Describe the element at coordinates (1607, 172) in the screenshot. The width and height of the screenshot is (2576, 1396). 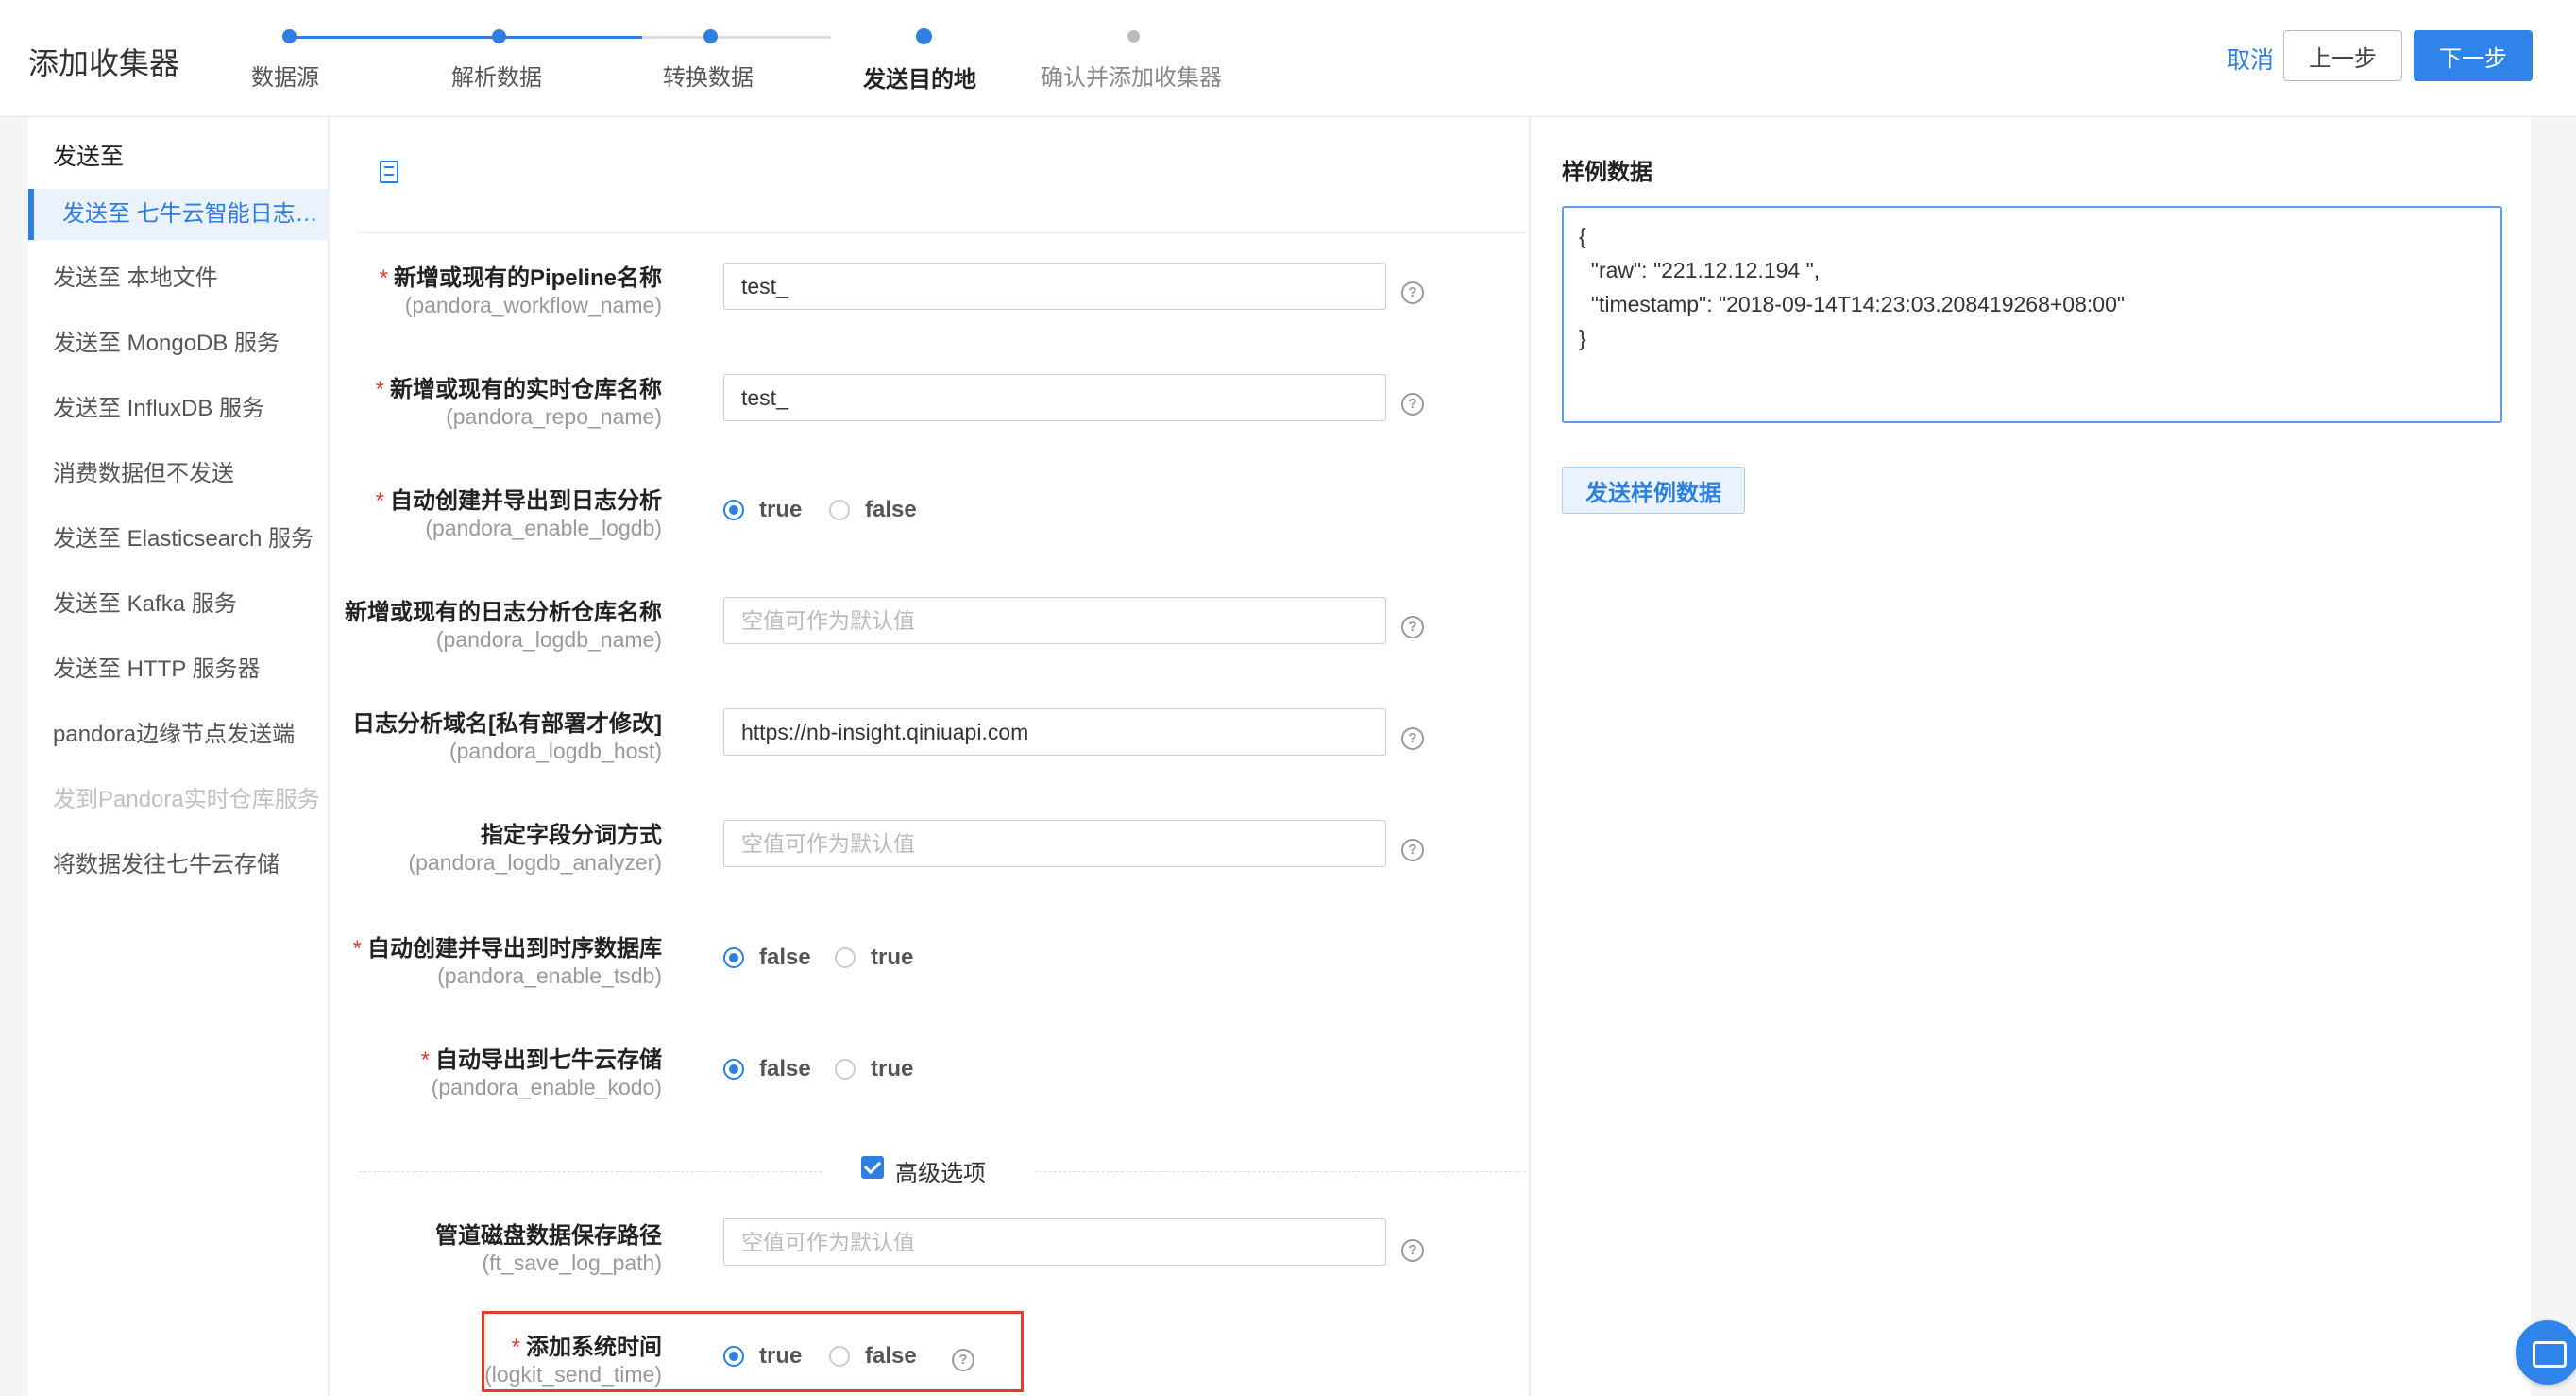
I see `sample-data-title: 样例数据` at that location.